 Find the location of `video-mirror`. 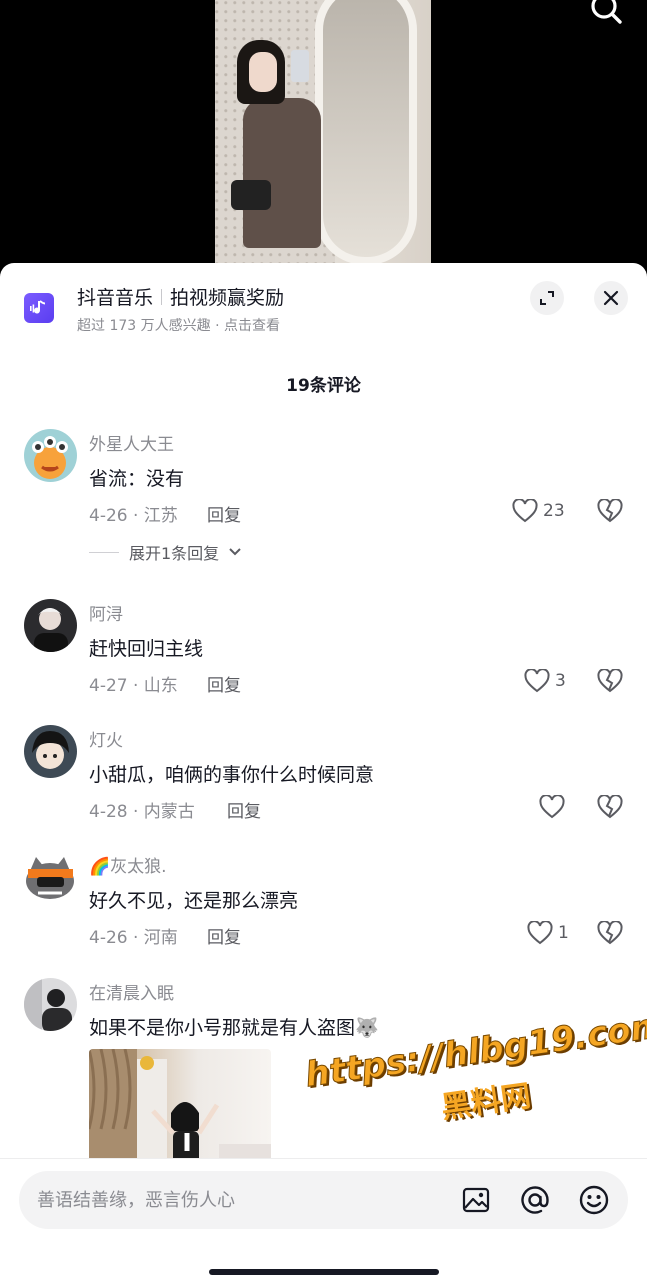

video-mirror is located at coordinates (366, 132).